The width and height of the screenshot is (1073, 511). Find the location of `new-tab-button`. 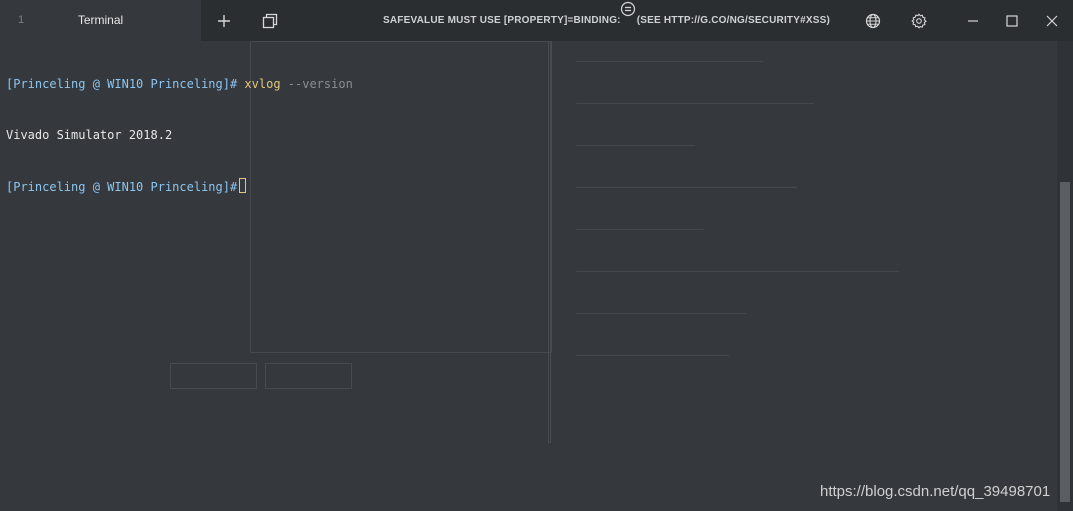

new-tab-button is located at coordinates (224, 21).